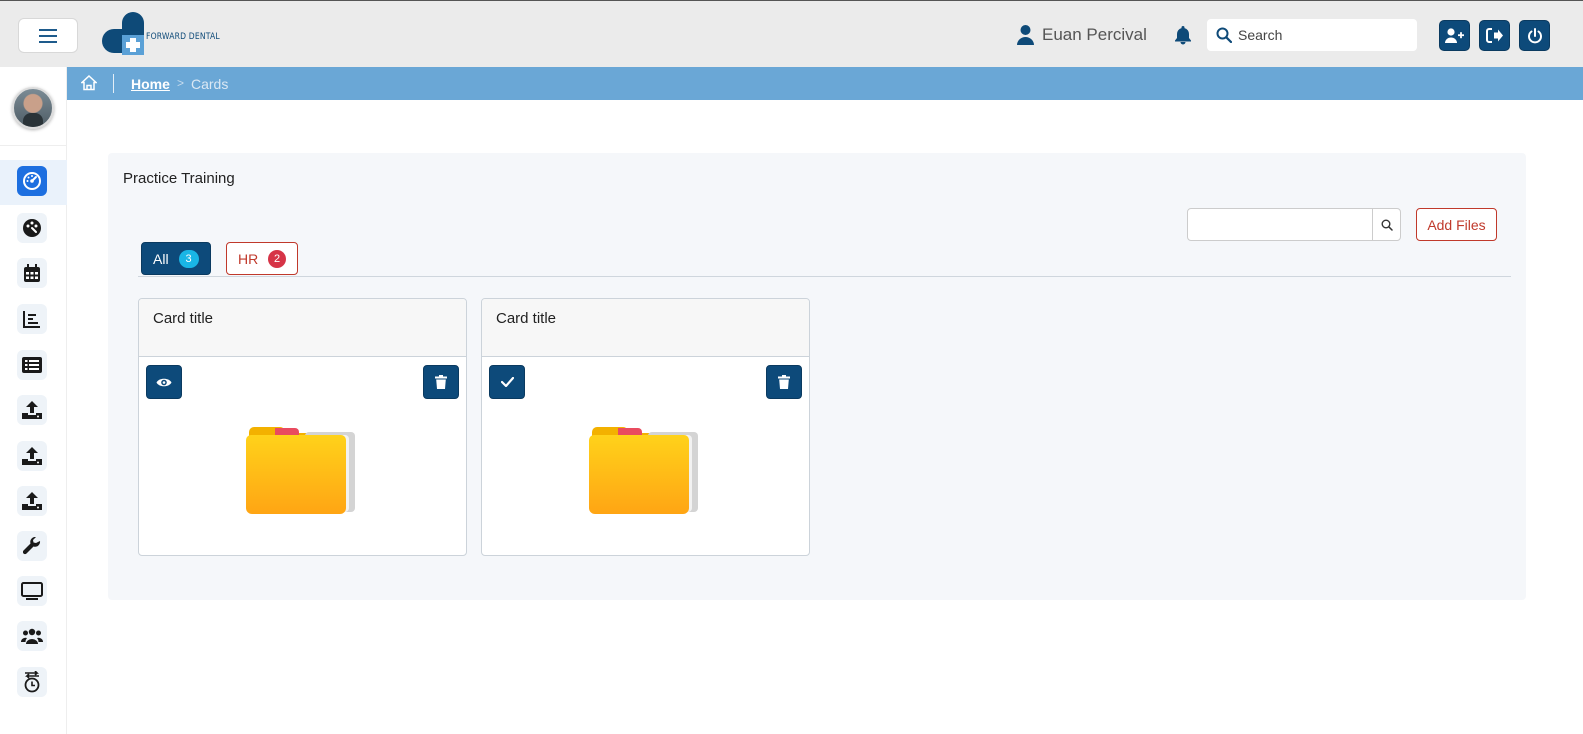 Image resolution: width=1583 pixels, height=734 pixels. I want to click on global-search, so click(1312, 35).